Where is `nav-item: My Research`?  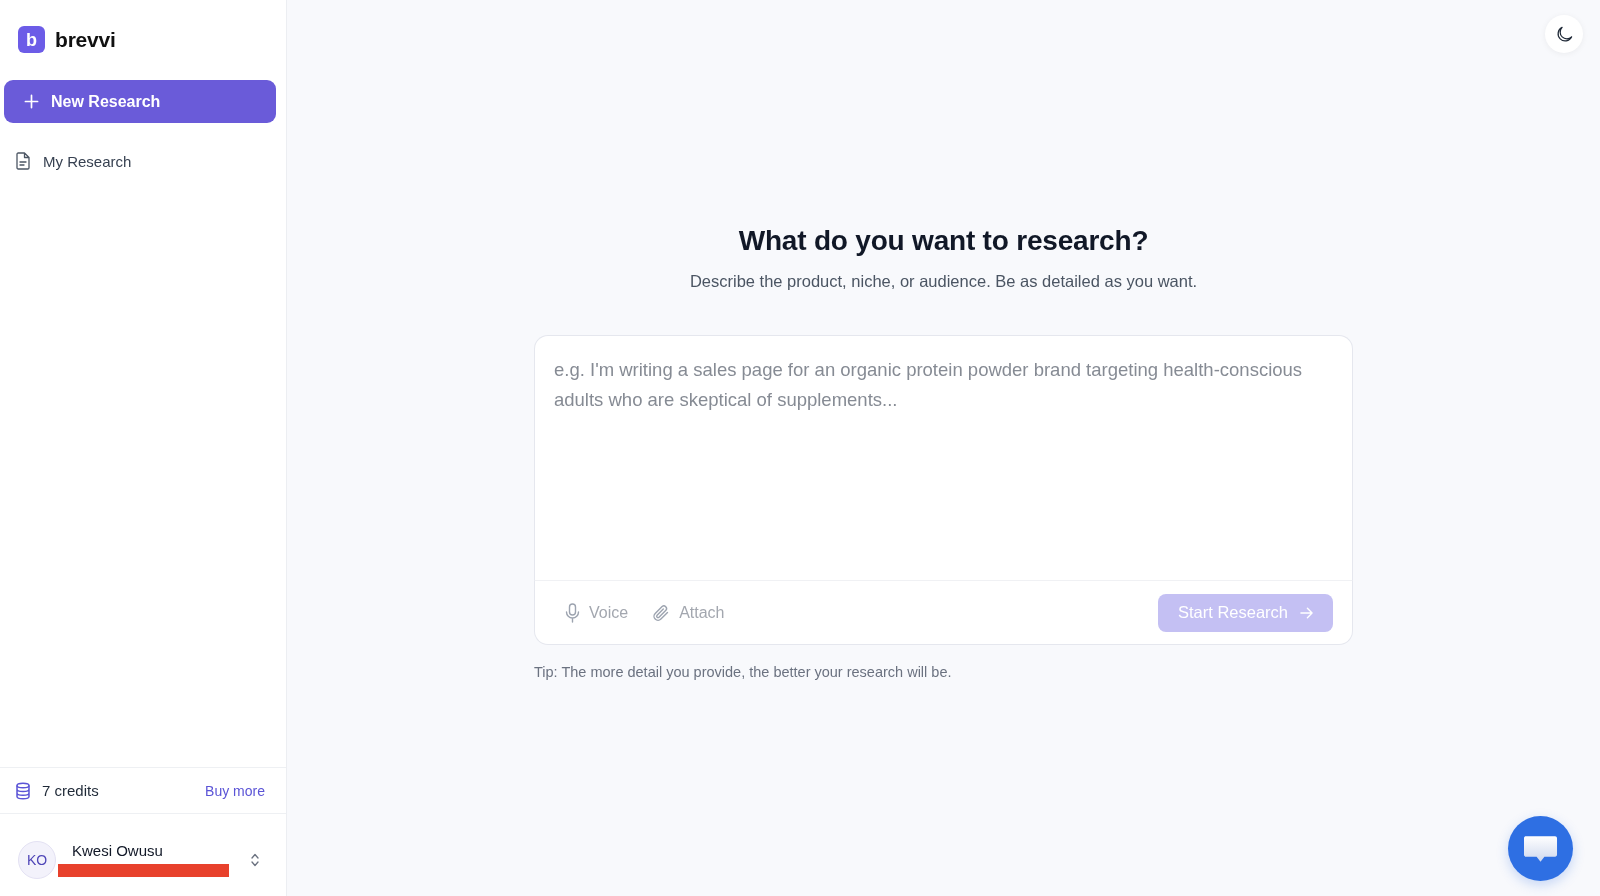
nav-item: My Research is located at coordinates (143, 161).